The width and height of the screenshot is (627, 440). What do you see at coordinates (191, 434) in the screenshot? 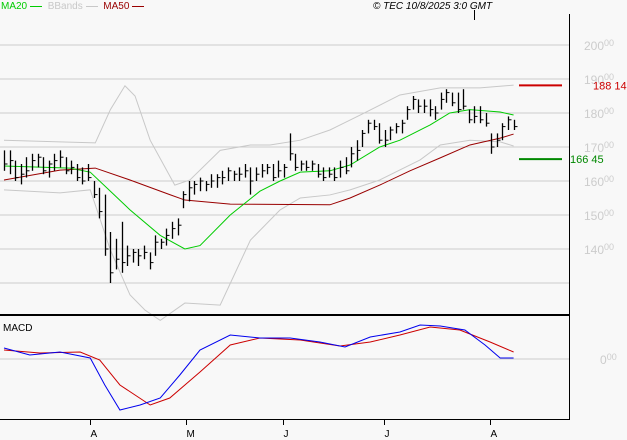
I see `x-tick-label: M` at bounding box center [191, 434].